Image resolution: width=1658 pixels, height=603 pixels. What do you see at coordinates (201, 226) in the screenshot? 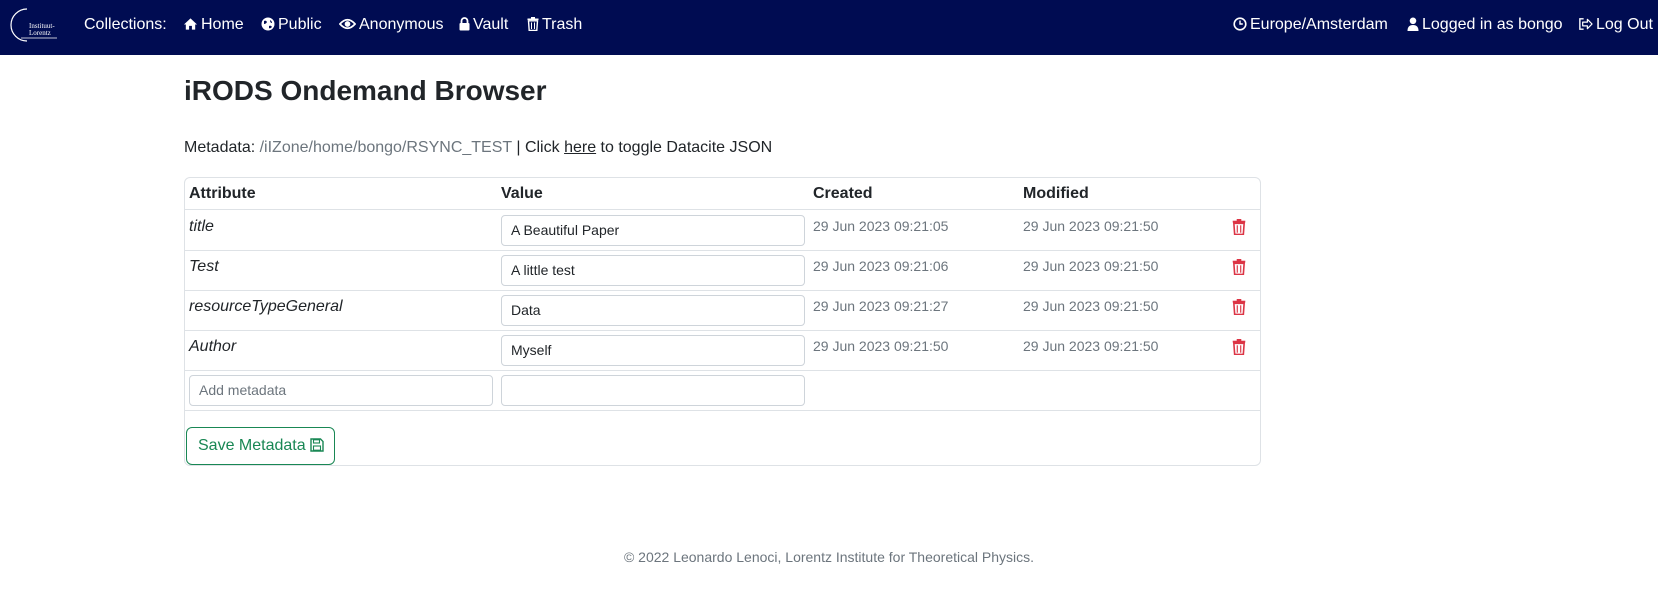
I see `row-attribute: title` at bounding box center [201, 226].